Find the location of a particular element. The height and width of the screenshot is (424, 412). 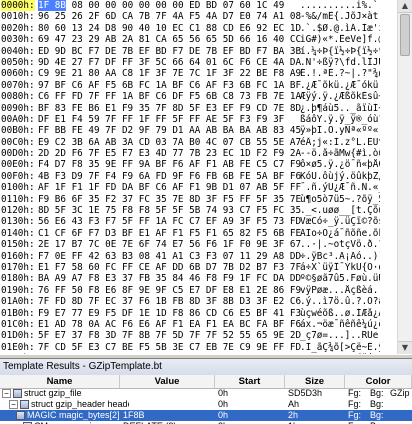

hex-row-text: .ý..ì7ö.û.?.Ó?âÆ is located at coordinates (340, 301).